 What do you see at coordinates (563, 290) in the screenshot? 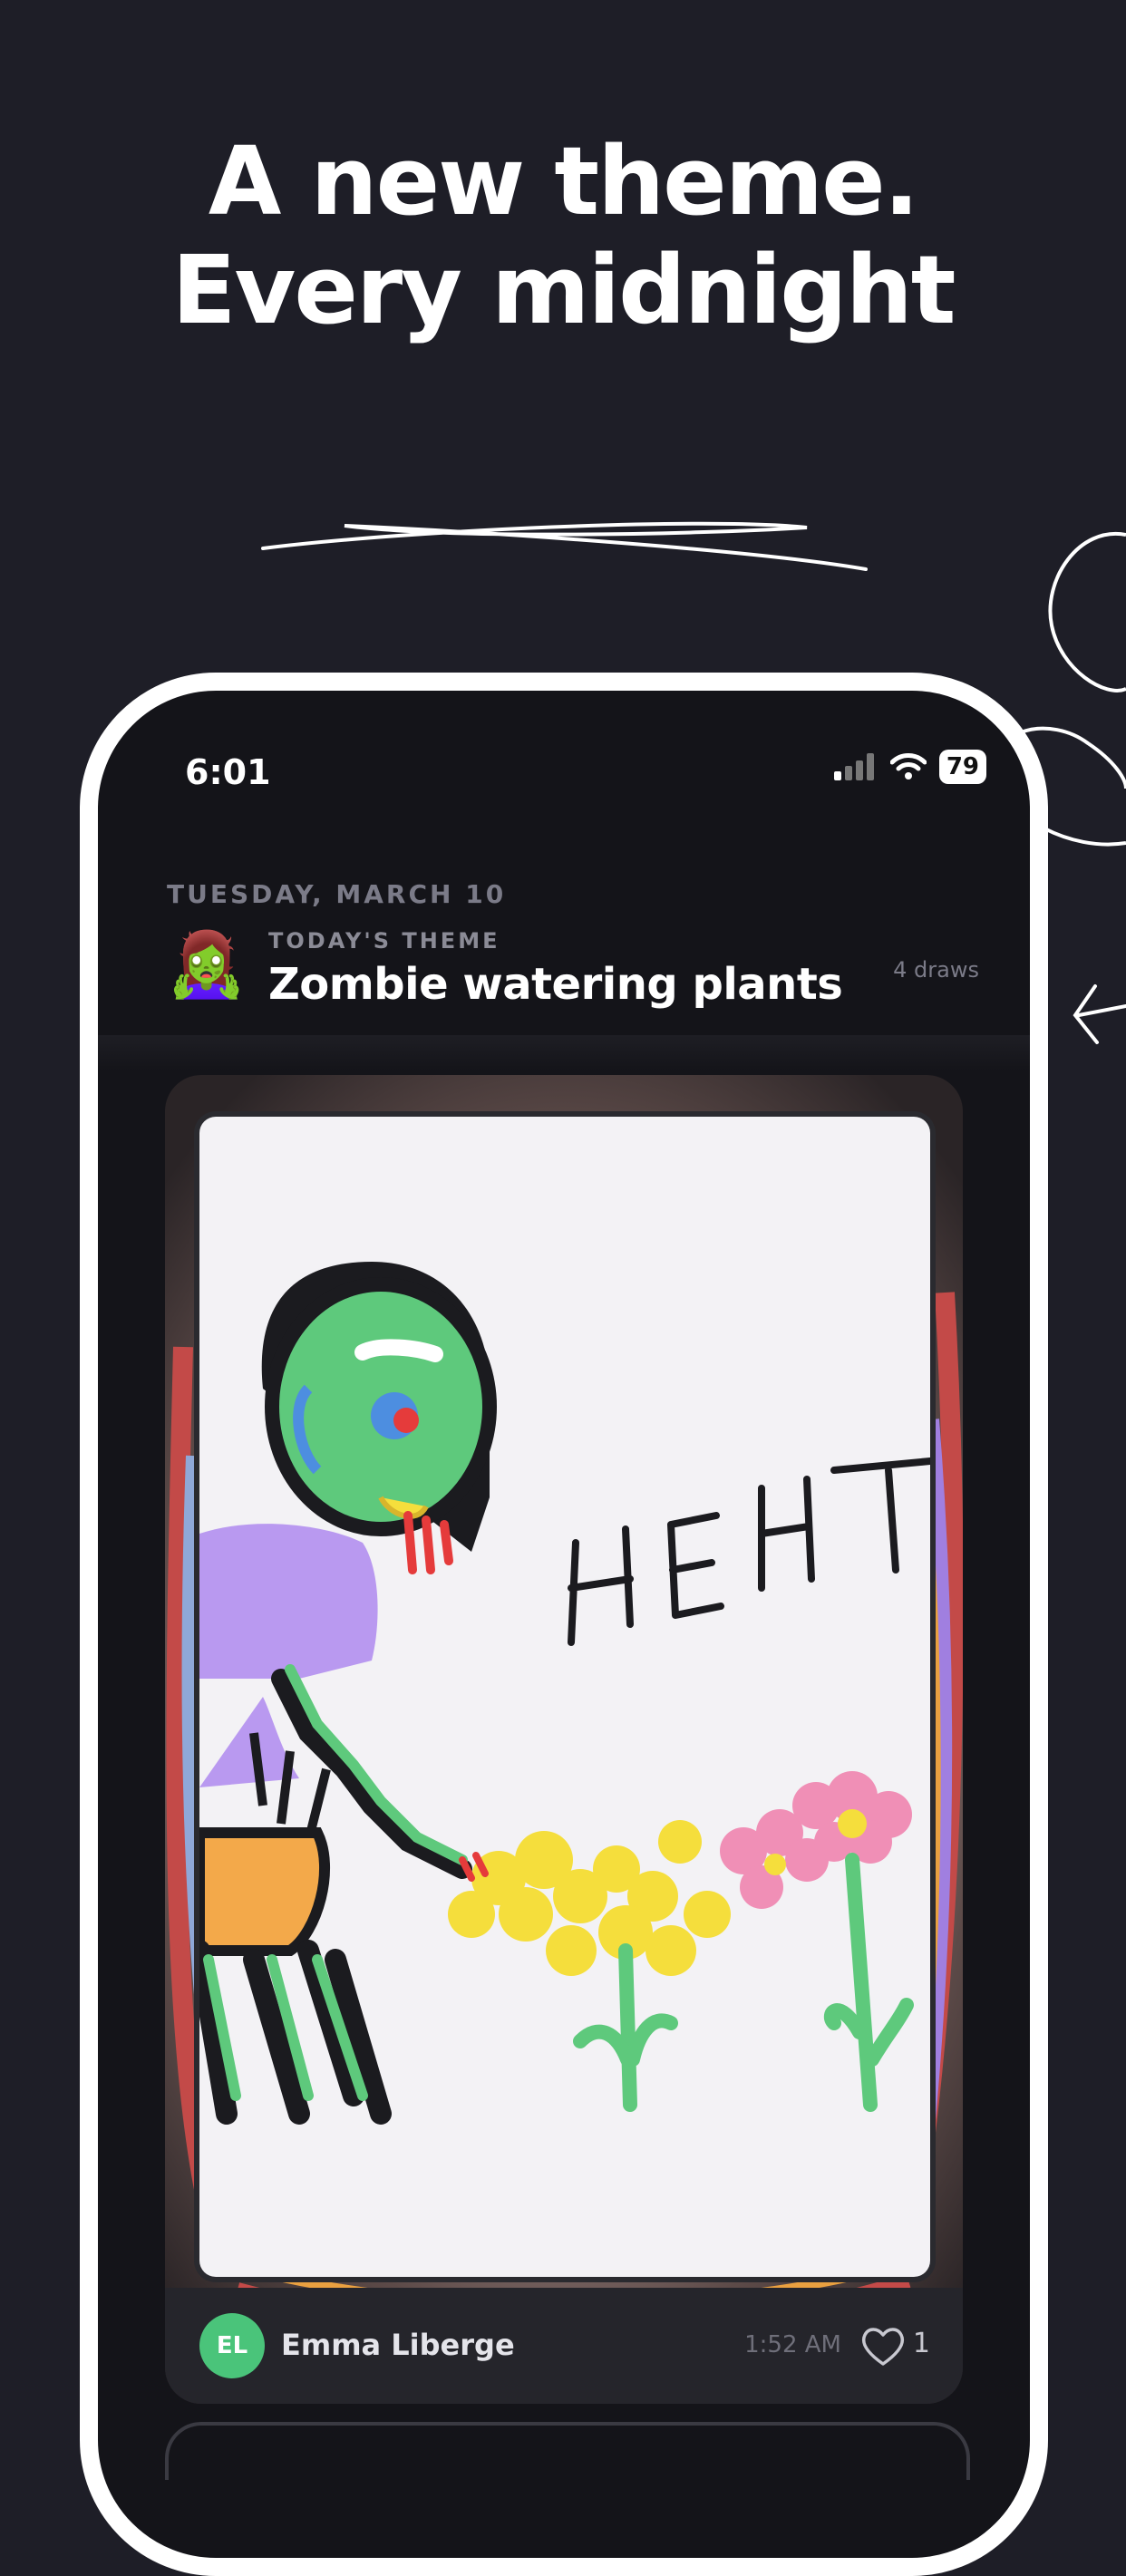
I see `headline-line-2: Every midnight` at bounding box center [563, 290].